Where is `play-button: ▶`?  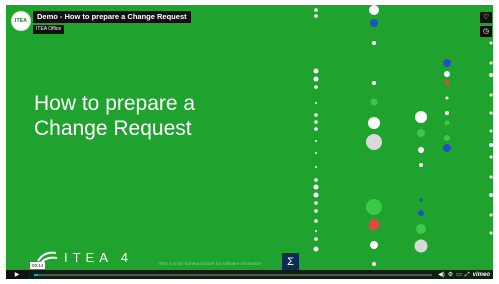
play-button: ▶ is located at coordinates (17, 274).